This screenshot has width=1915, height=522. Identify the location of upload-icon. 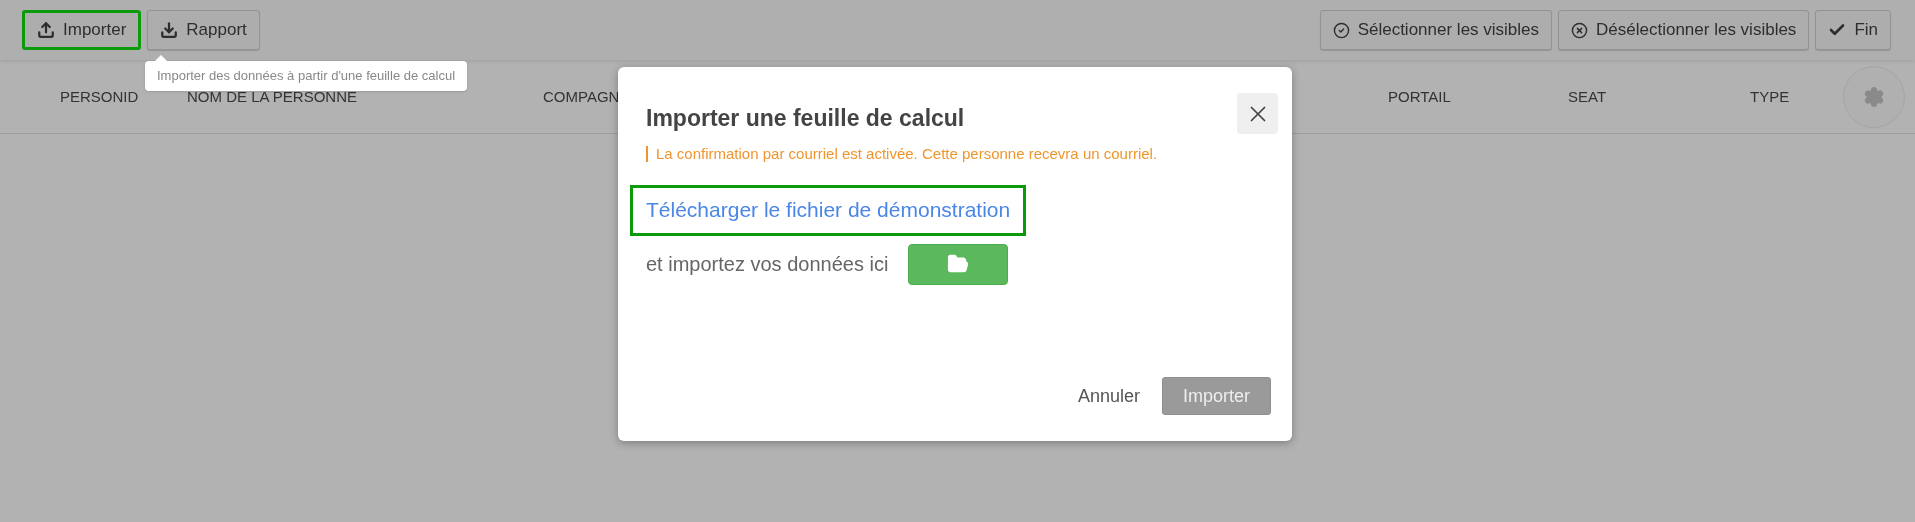
(46, 30).